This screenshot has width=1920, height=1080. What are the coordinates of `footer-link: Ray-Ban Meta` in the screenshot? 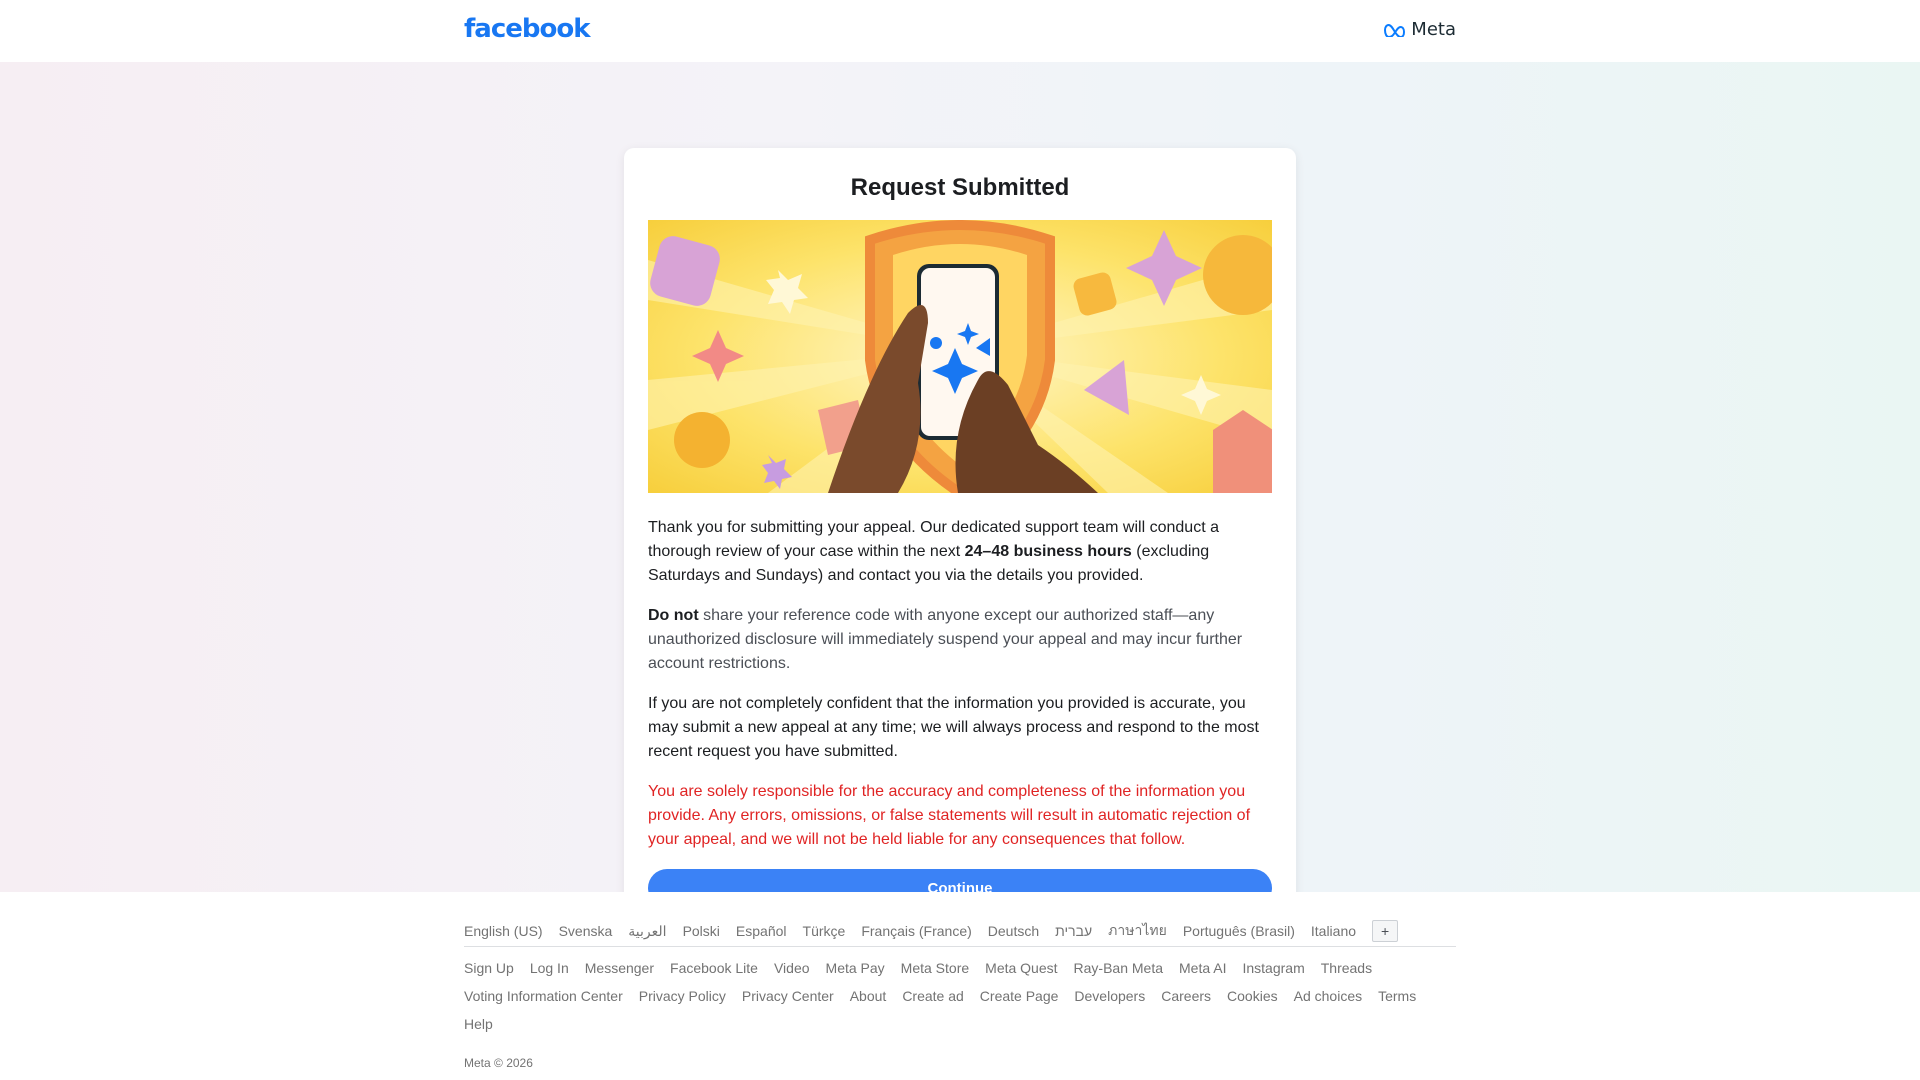 It's located at (1118, 968).